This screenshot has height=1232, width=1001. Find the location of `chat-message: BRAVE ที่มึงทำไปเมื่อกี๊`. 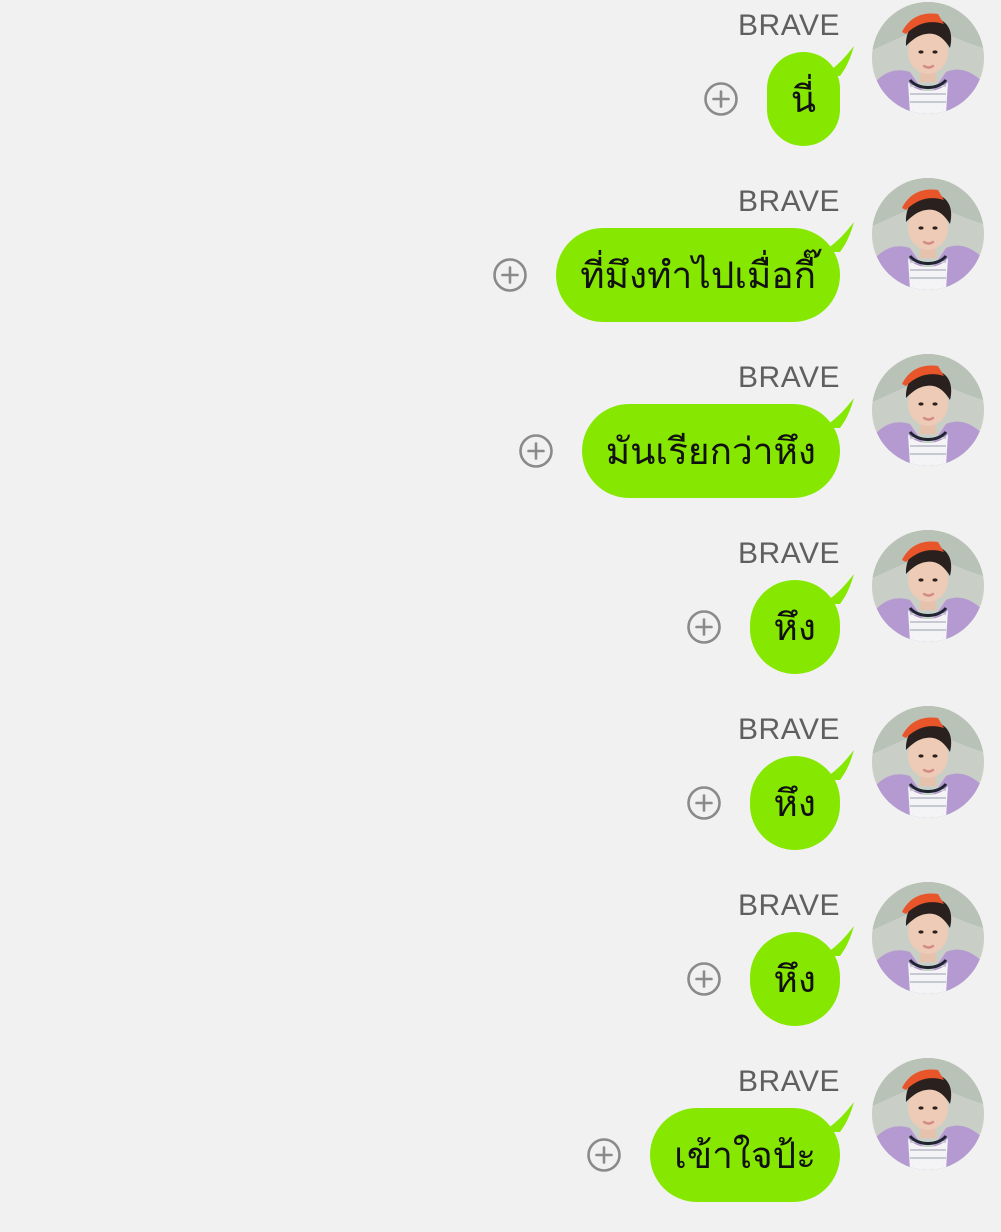

chat-message: BRAVE ที่มึงทำไปเมื่อกี๊ is located at coordinates (500, 264).